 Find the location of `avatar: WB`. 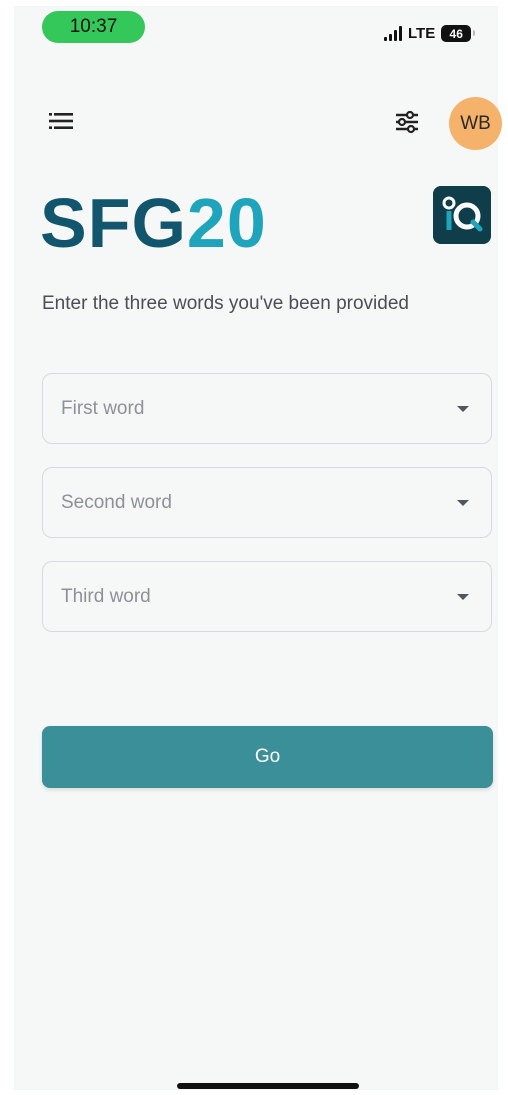

avatar: WB is located at coordinates (475, 123).